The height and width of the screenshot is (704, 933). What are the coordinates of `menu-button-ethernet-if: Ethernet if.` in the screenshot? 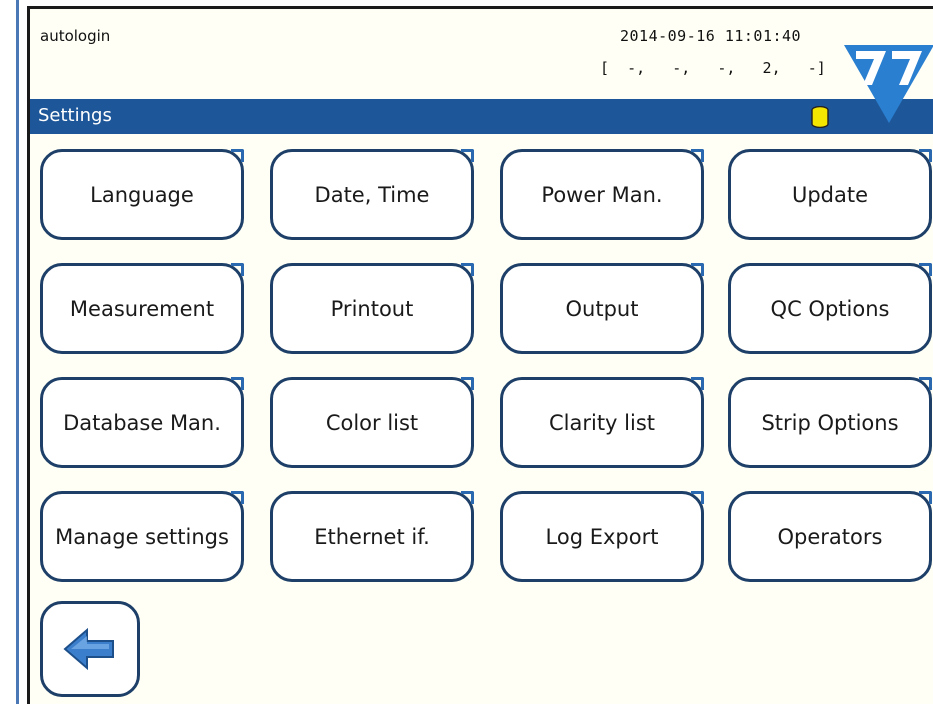 It's located at (372, 536).